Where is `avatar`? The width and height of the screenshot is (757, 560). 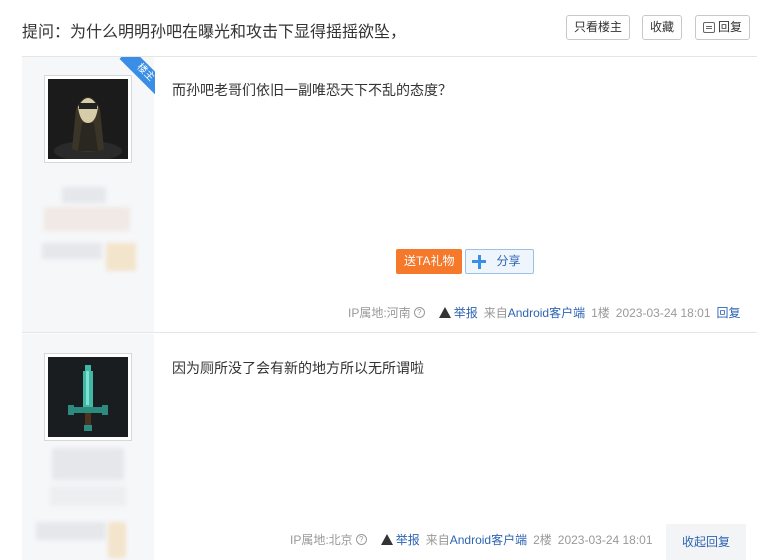 avatar is located at coordinates (88, 397).